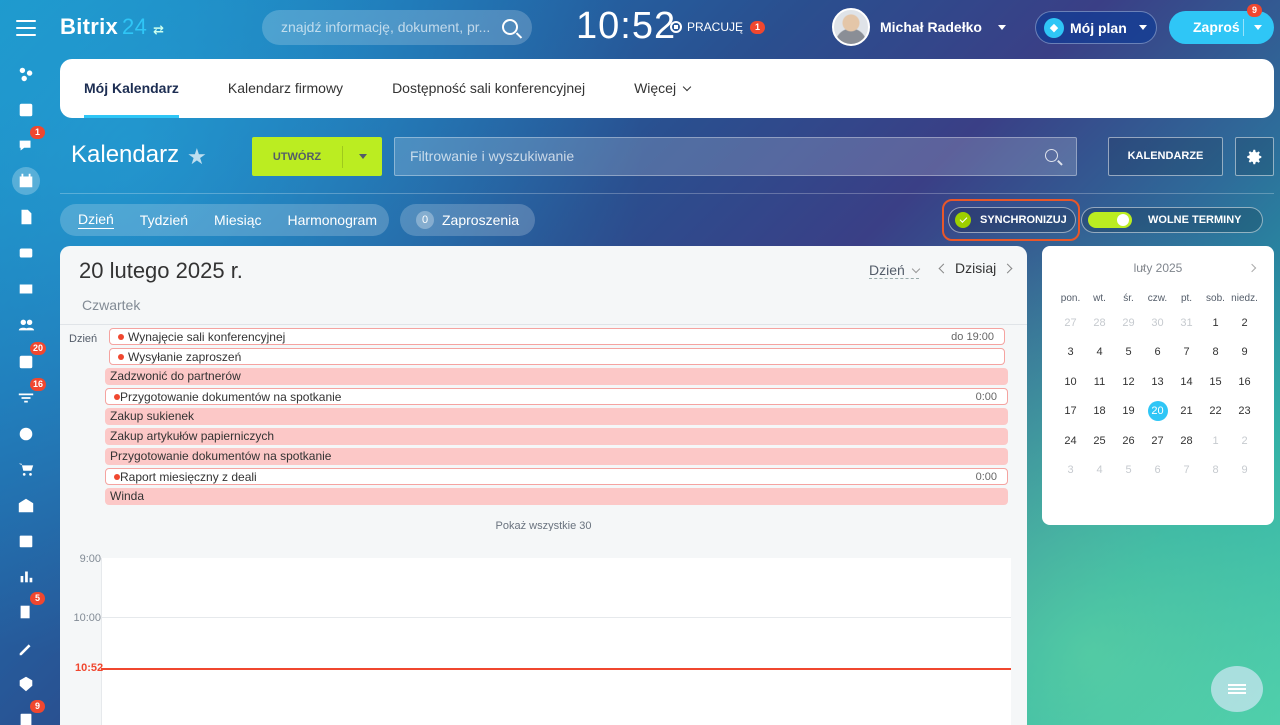 This screenshot has width=1280, height=725. What do you see at coordinates (28, 712) in the screenshot?
I see `contacts-icon: 9` at bounding box center [28, 712].